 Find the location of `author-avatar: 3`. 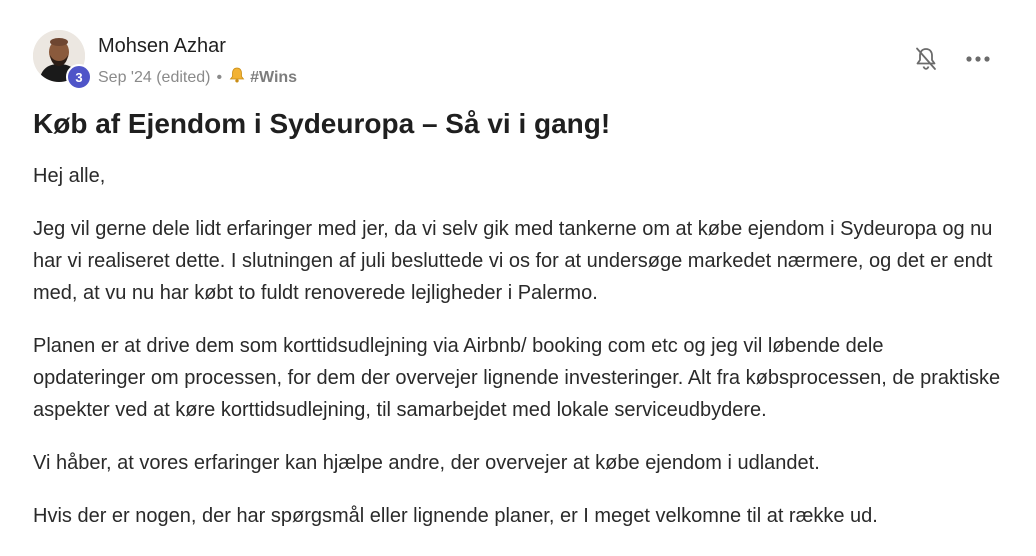

author-avatar: 3 is located at coordinates (62, 60).